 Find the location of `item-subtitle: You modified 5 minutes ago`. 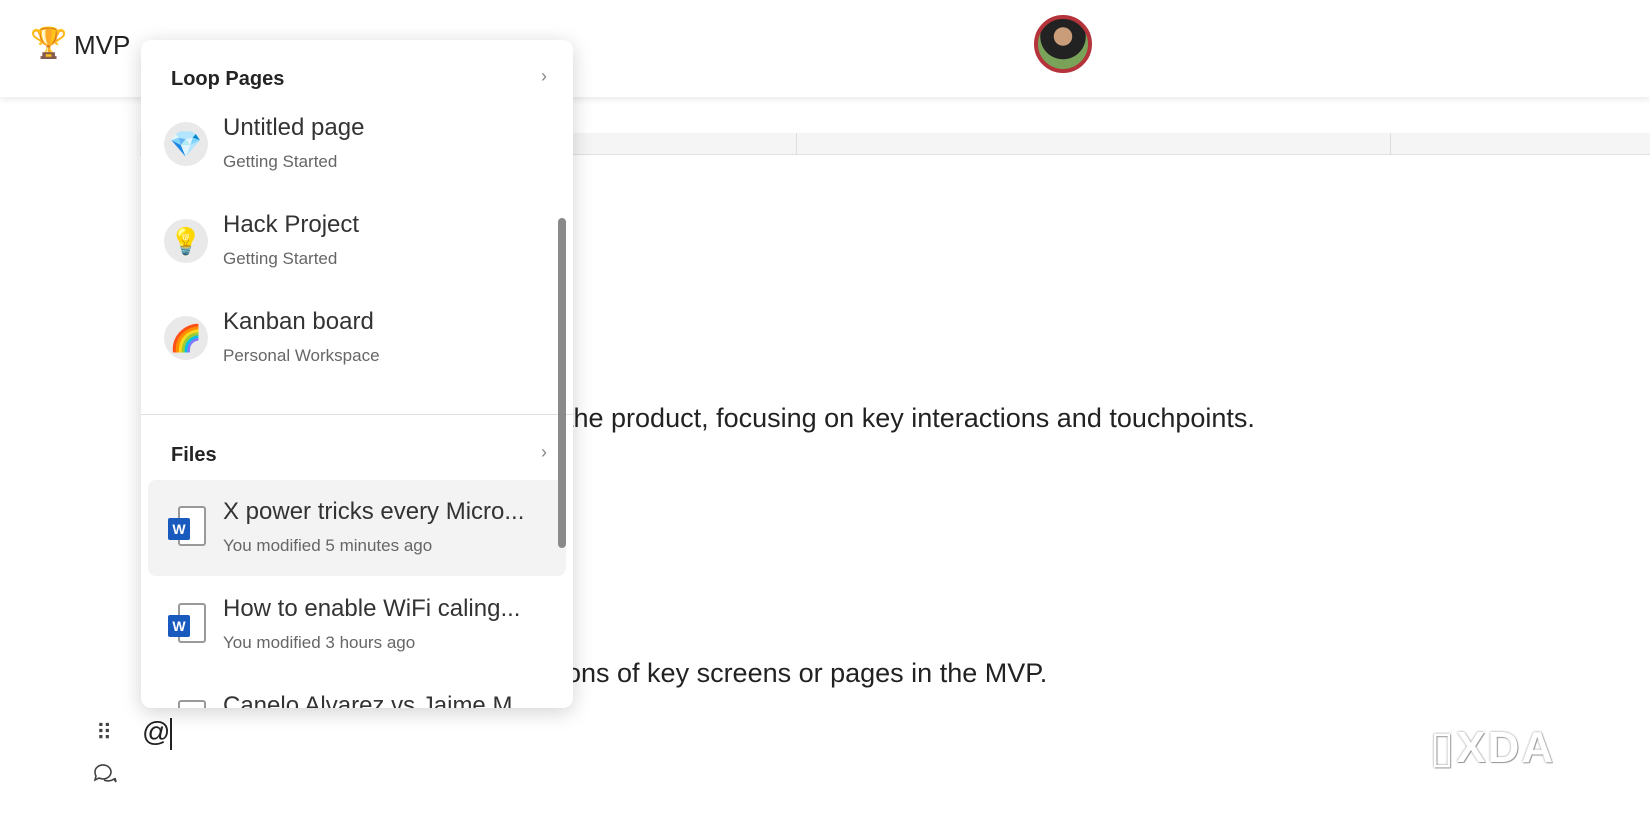

item-subtitle: You modified 5 minutes ago is located at coordinates (328, 545).